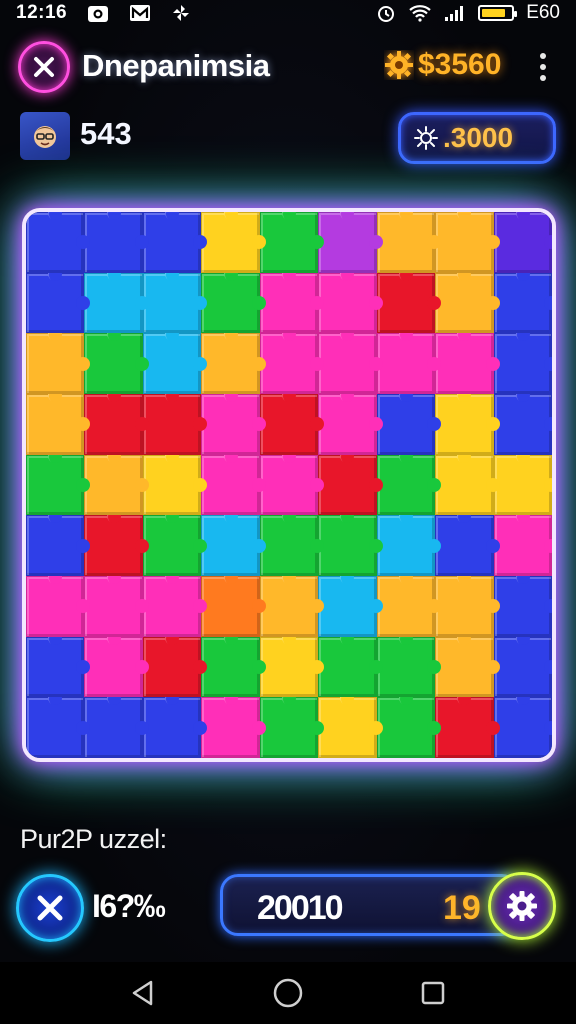 This screenshot has height=1024, width=576. I want to click on close-button, so click(44, 67).